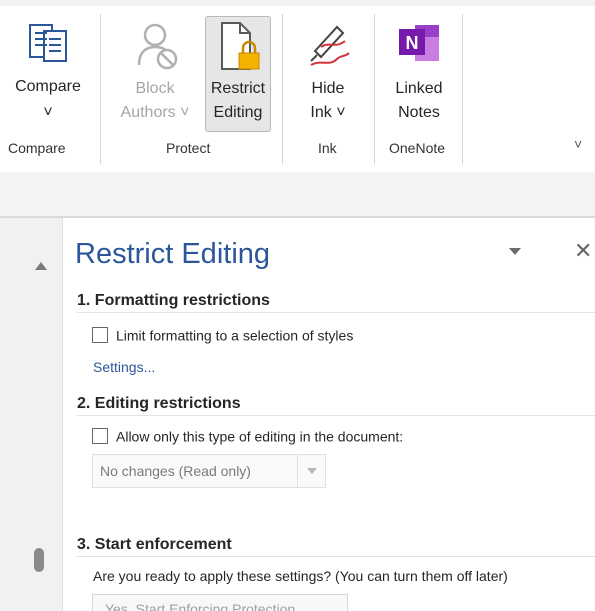 The image size is (595, 611). I want to click on block-authors-label-2: Authors ˅, so click(155, 112).